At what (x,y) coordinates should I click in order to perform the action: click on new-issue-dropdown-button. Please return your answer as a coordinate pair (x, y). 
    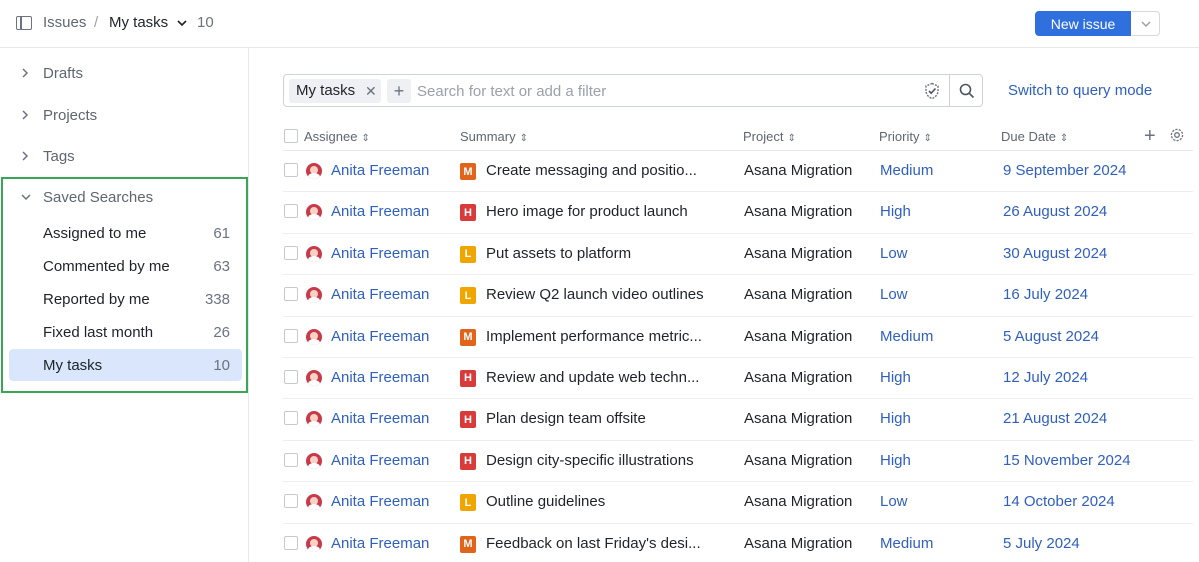
    Looking at the image, I should click on (1146, 23).